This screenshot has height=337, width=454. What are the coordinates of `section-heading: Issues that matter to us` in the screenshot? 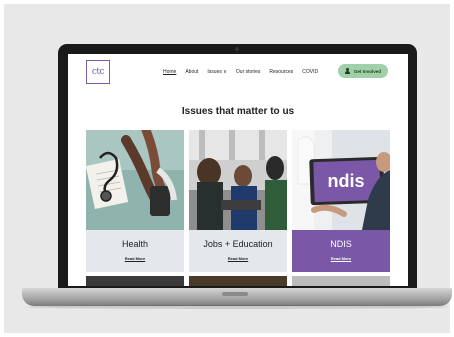 It's located at (238, 111).